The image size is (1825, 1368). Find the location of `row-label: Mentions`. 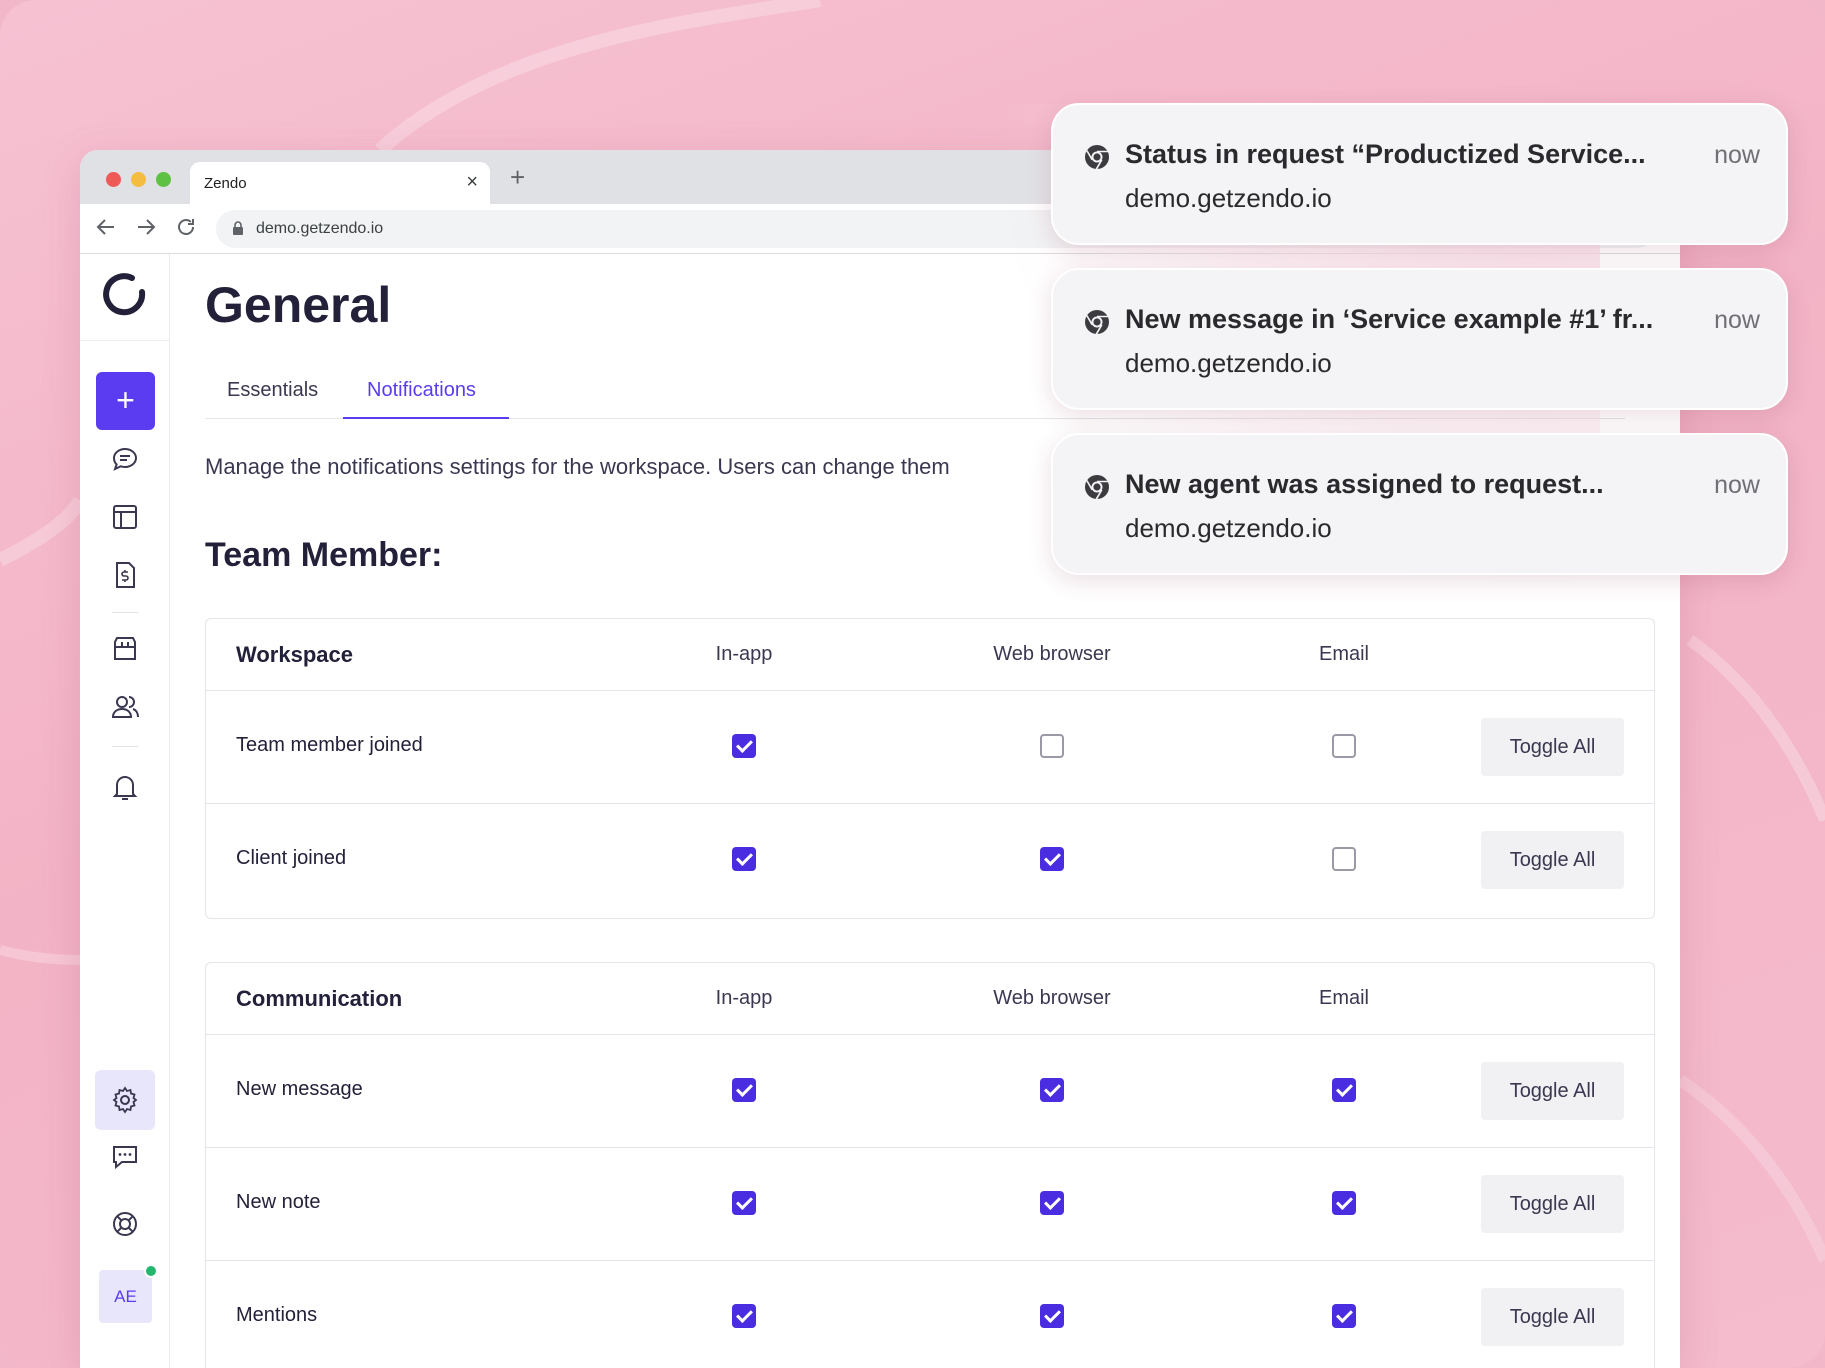

row-label: Mentions is located at coordinates (277, 1315).